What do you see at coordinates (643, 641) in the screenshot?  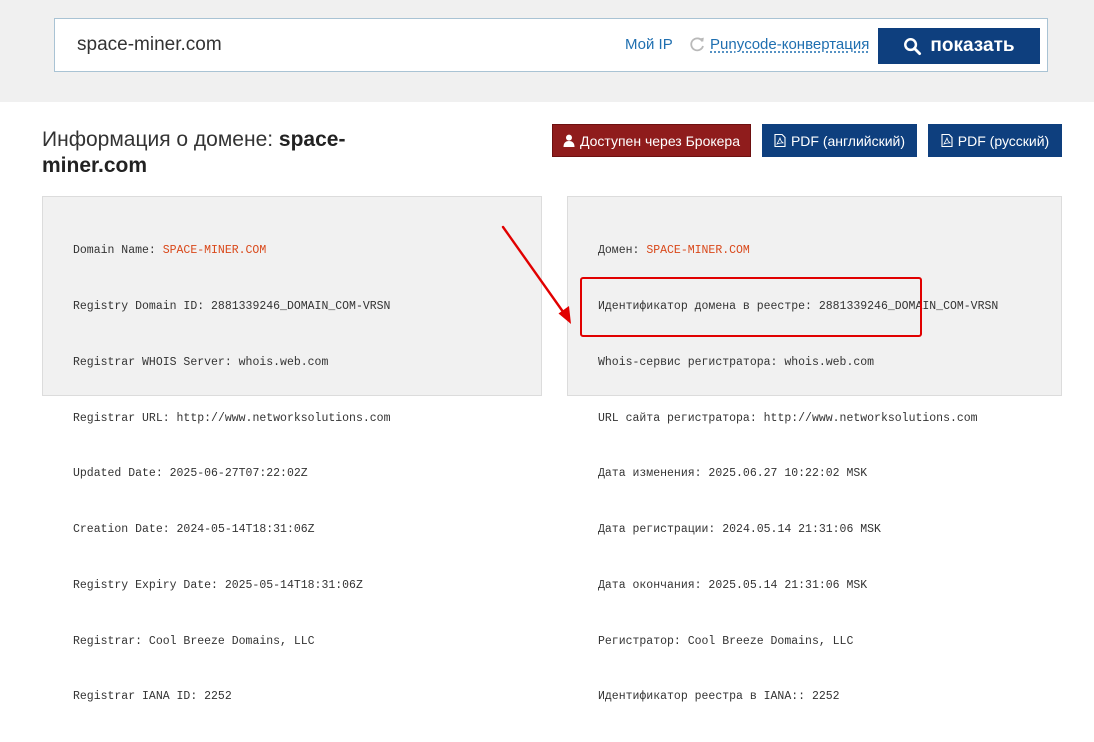 I see `whois-label: Регистратор:` at bounding box center [643, 641].